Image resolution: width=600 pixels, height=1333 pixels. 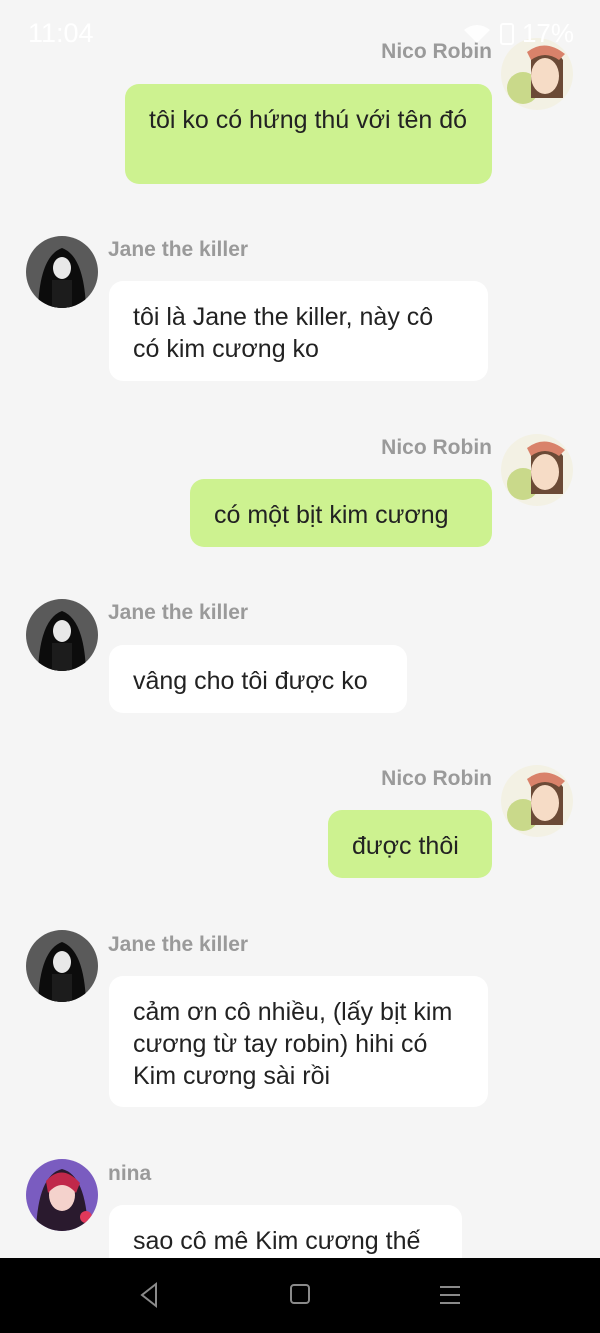 What do you see at coordinates (476, 33) in the screenshot?
I see `wifi-icon` at bounding box center [476, 33].